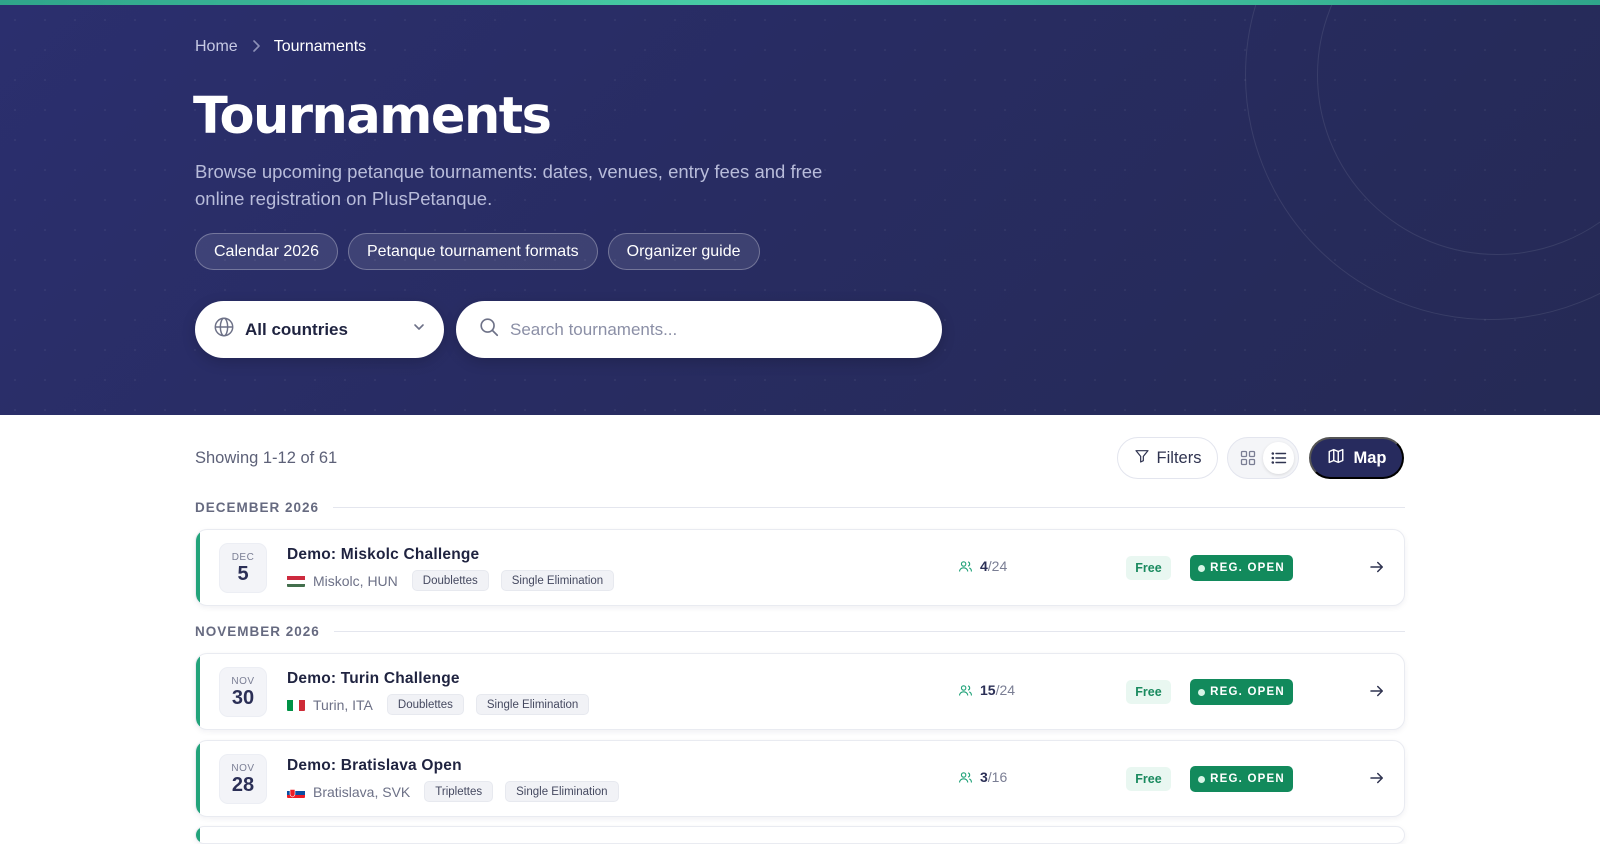 The height and width of the screenshot is (844, 1600). I want to click on map-button-label: Map, so click(1370, 457).